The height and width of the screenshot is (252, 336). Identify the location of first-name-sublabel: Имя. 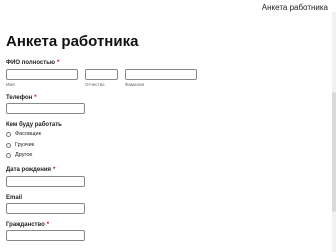
(10, 84).